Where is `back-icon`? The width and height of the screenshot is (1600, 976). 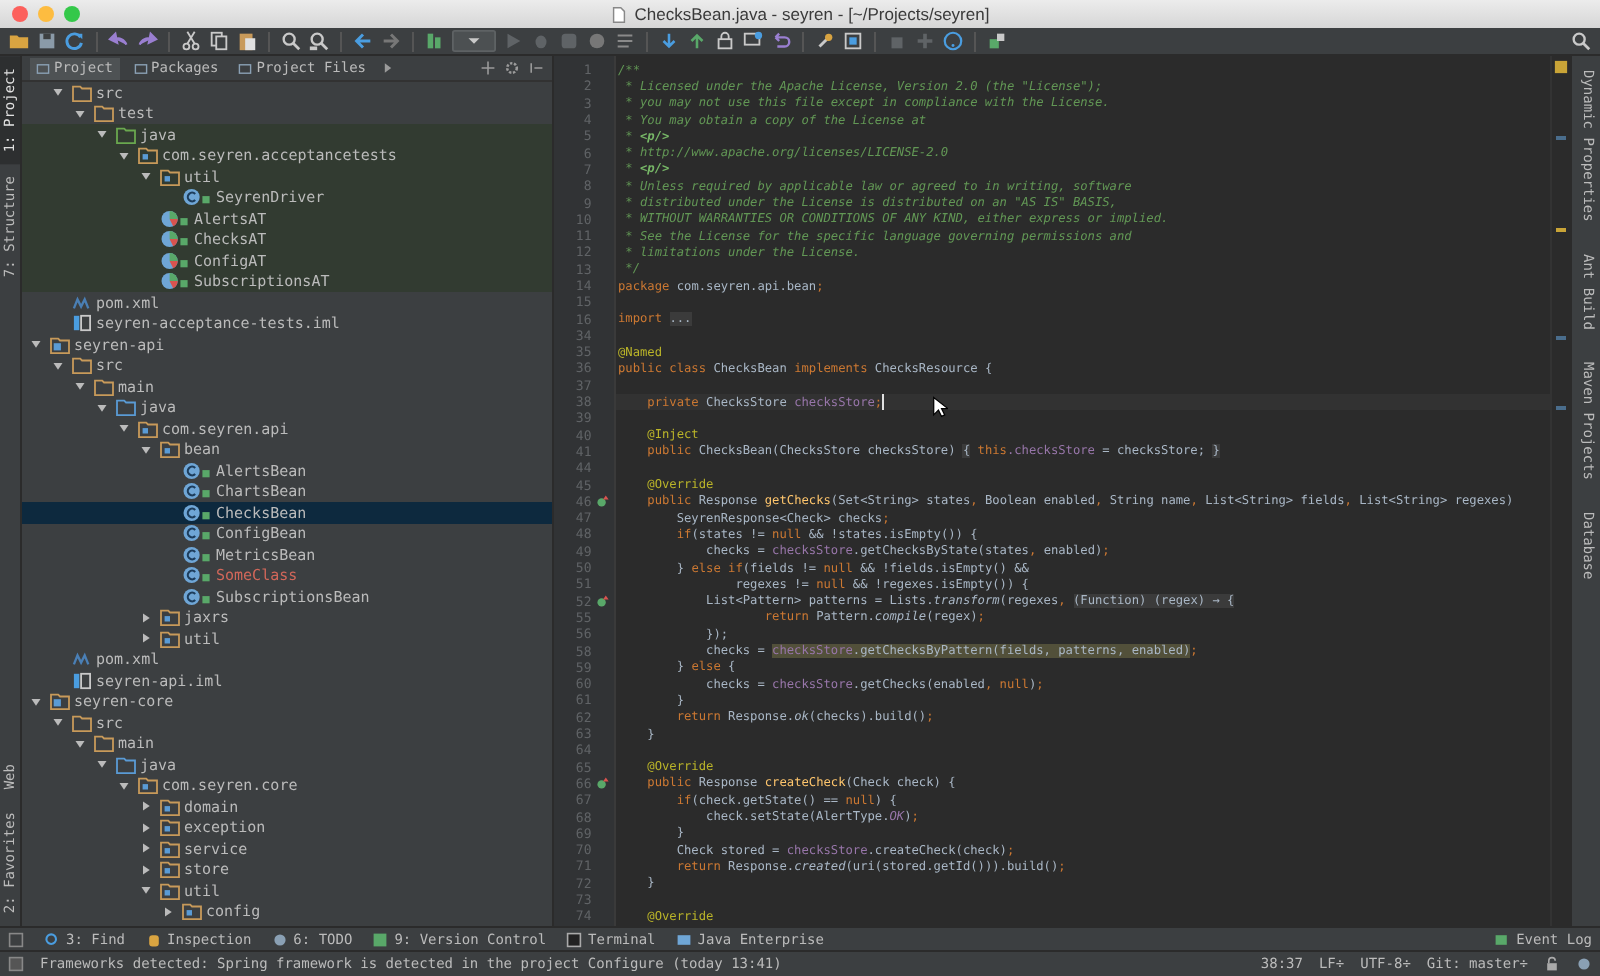 back-icon is located at coordinates (363, 41).